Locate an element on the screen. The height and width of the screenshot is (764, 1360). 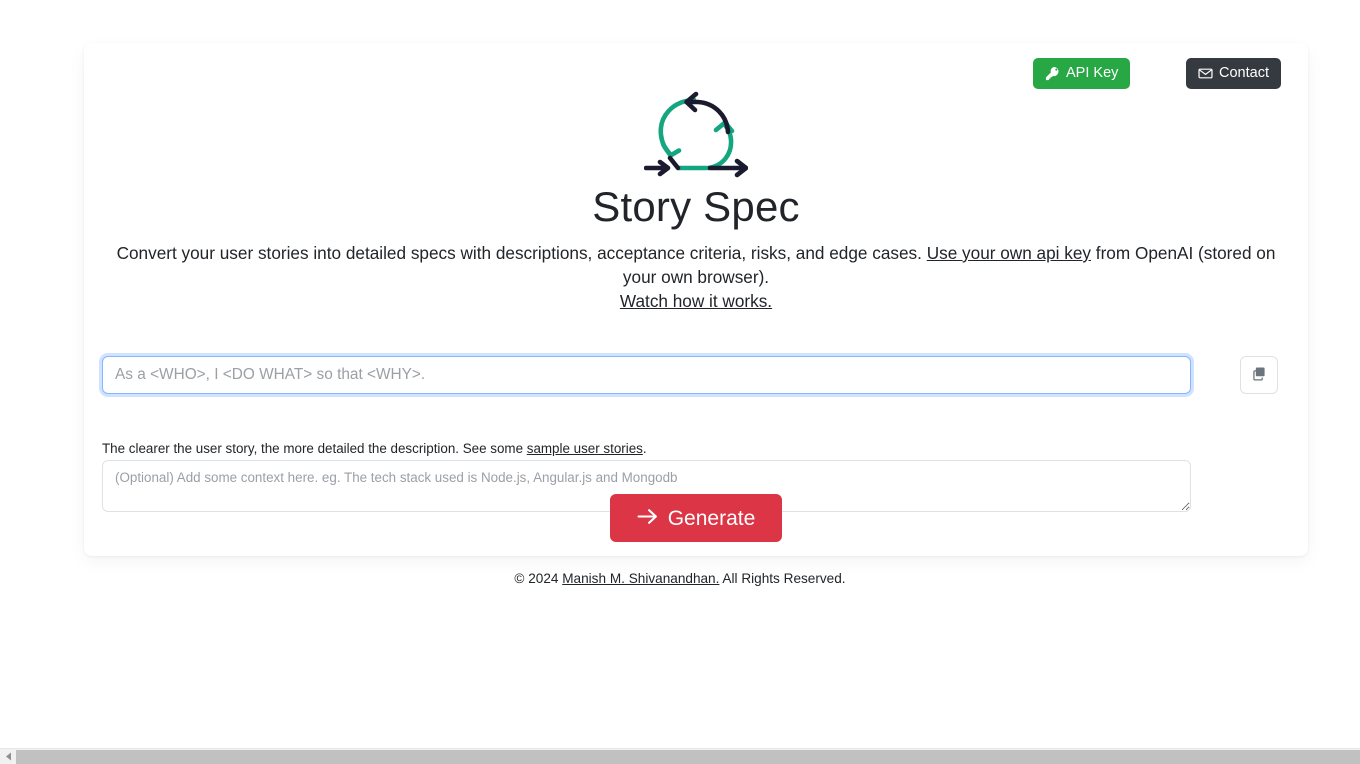
copy-paste-icon is located at coordinates (1259, 375).